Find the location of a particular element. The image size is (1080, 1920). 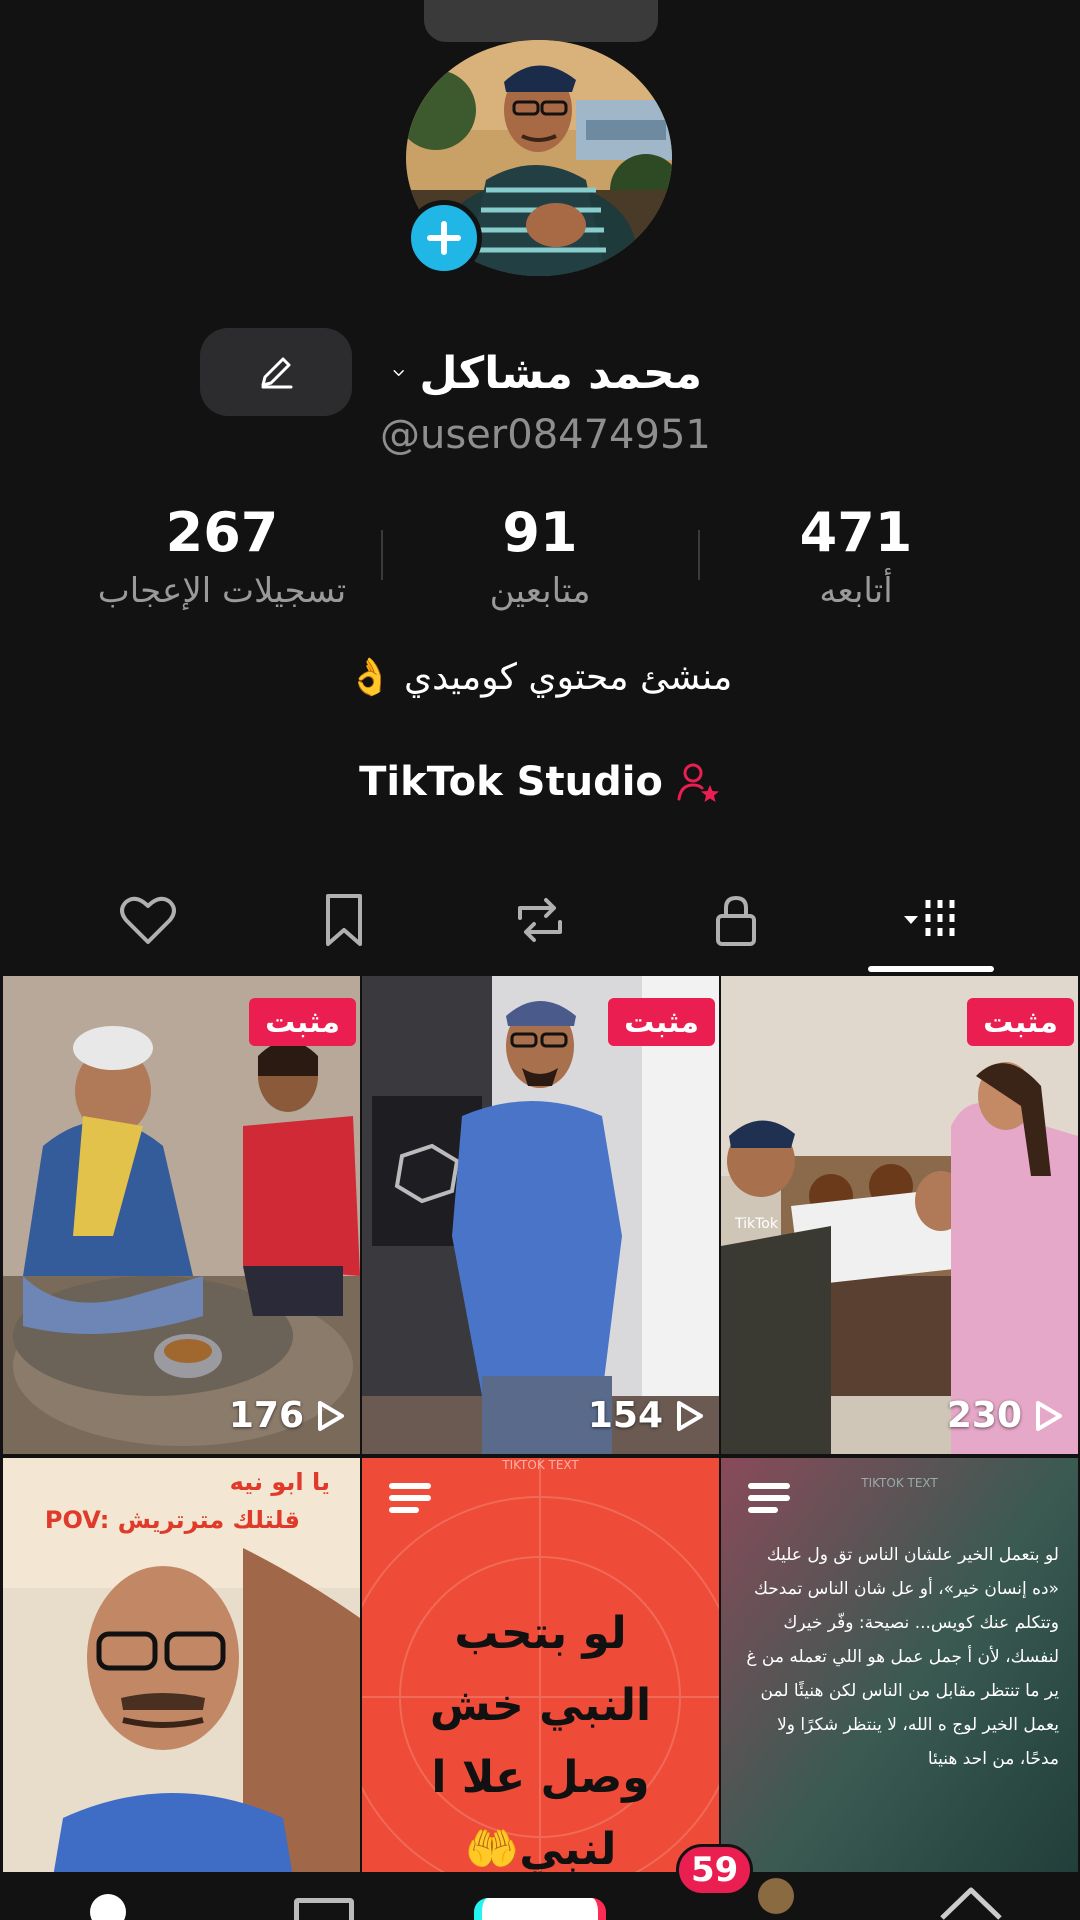

likes-count: 267 is located at coordinates (222, 532).